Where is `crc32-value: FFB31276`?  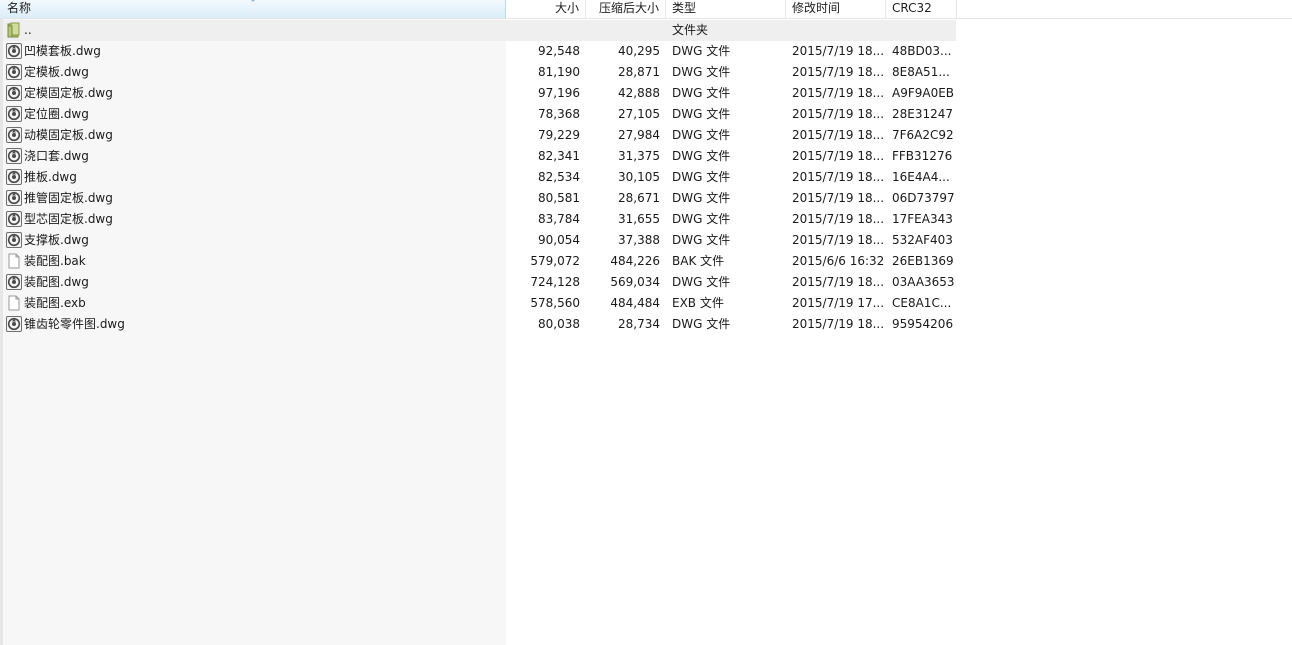
crc32-value: FFB31276 is located at coordinates (922, 156).